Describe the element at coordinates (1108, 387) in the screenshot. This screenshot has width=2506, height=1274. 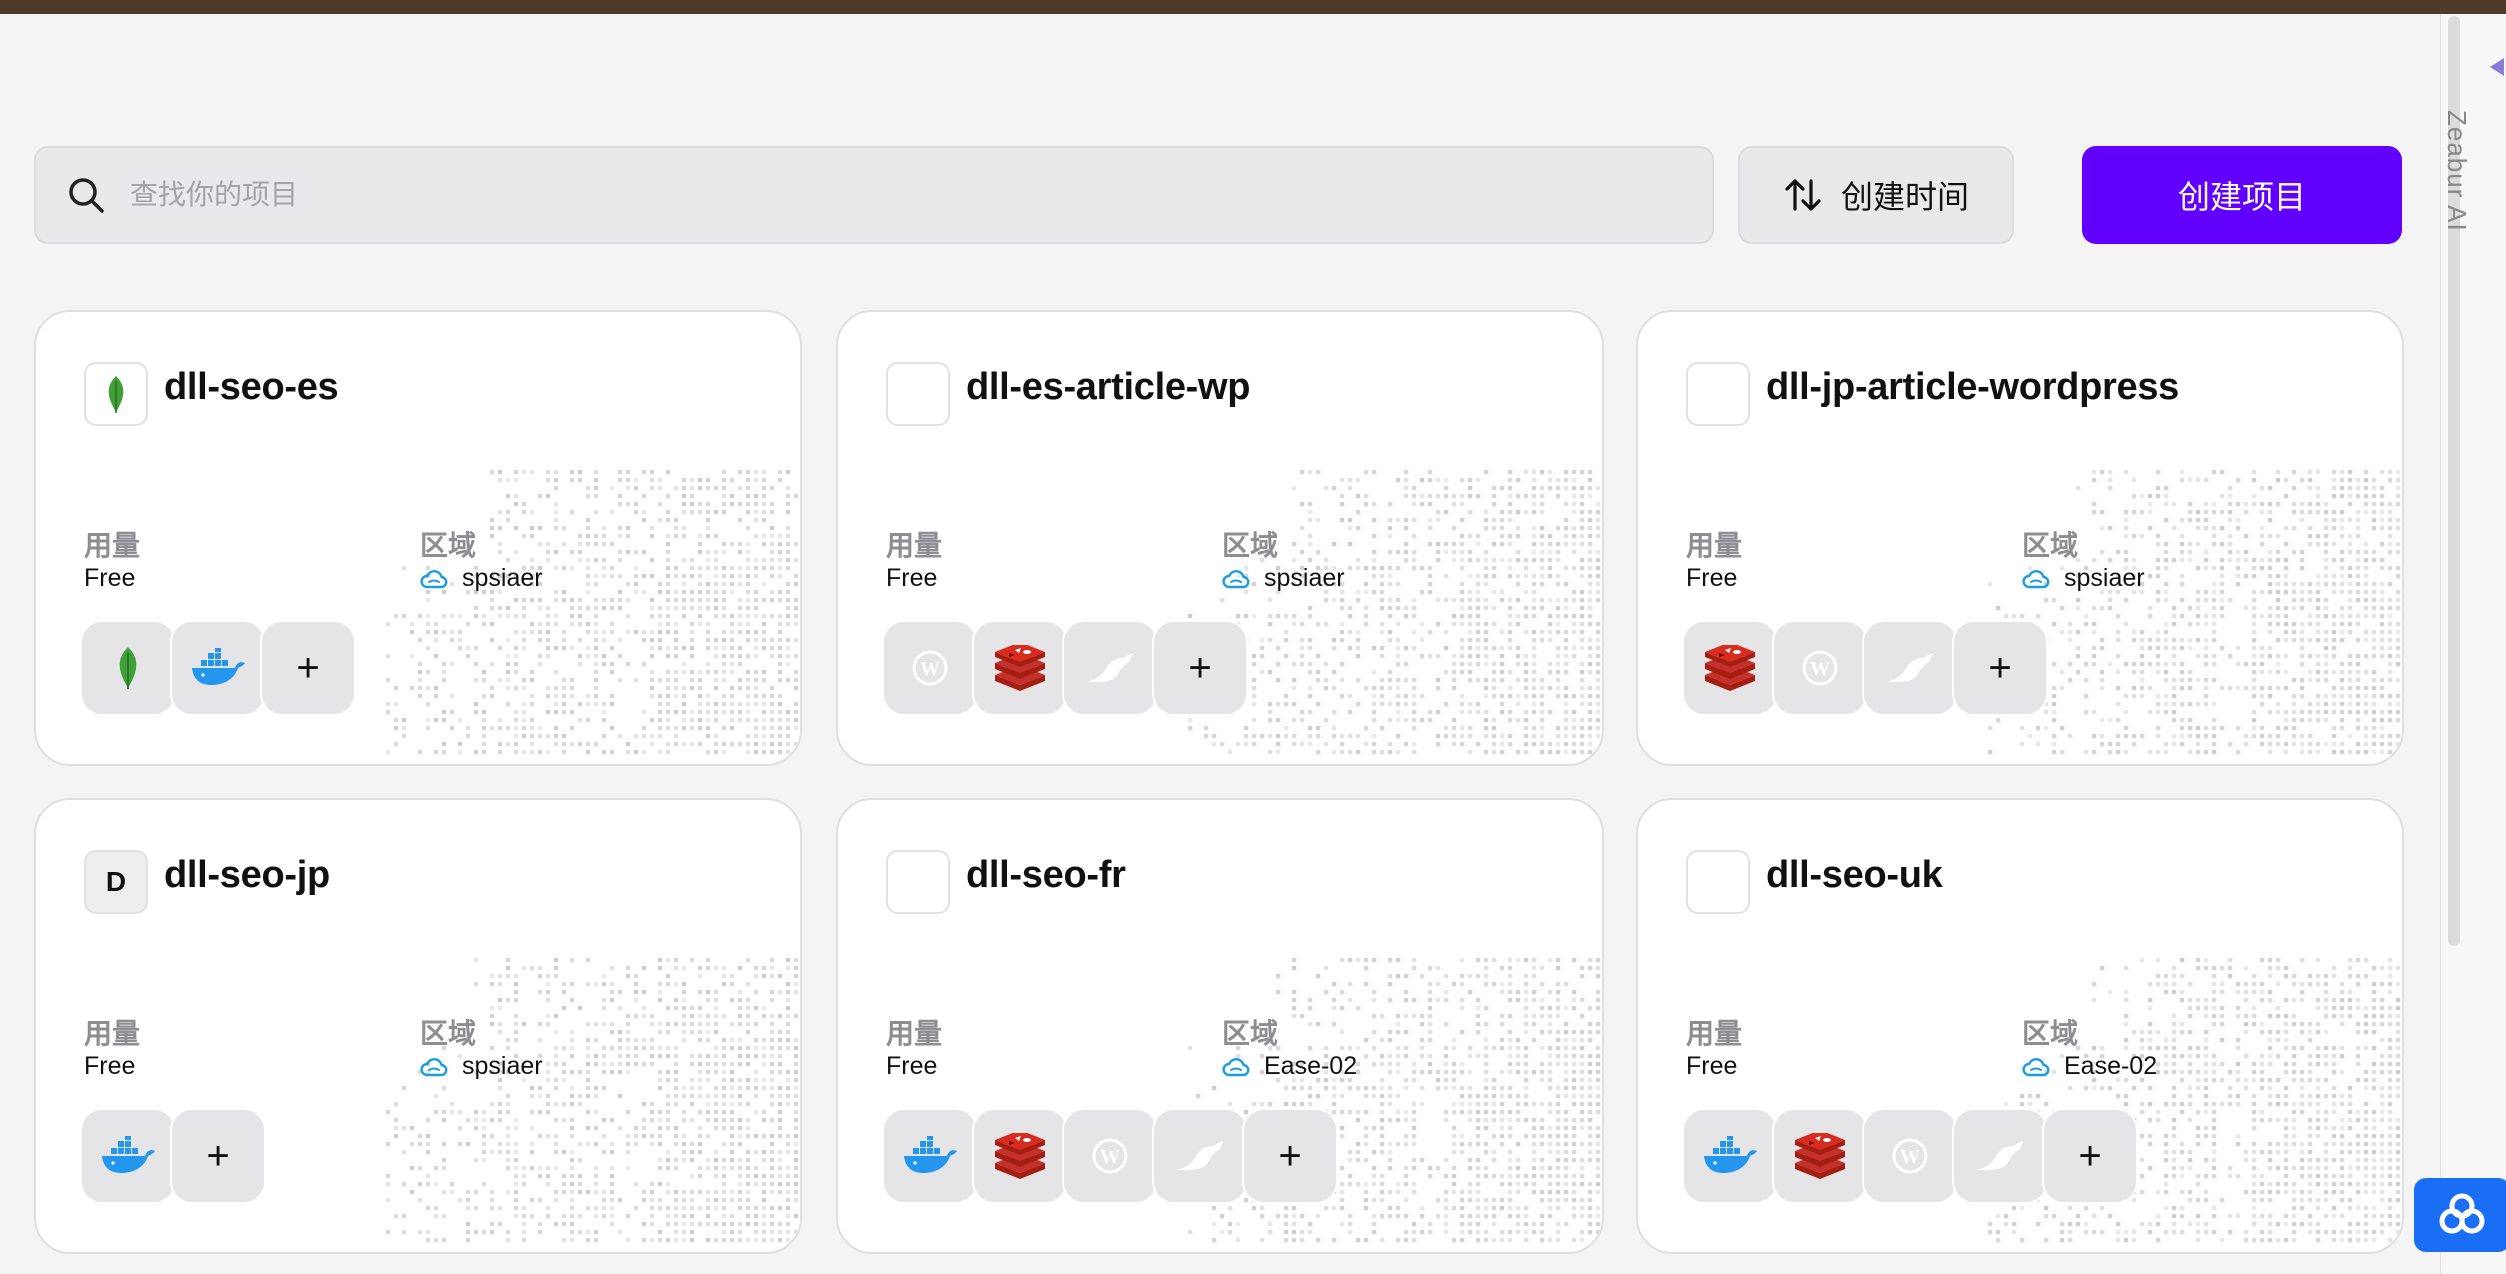
I see `project-title: dll-es-article-wp` at that location.